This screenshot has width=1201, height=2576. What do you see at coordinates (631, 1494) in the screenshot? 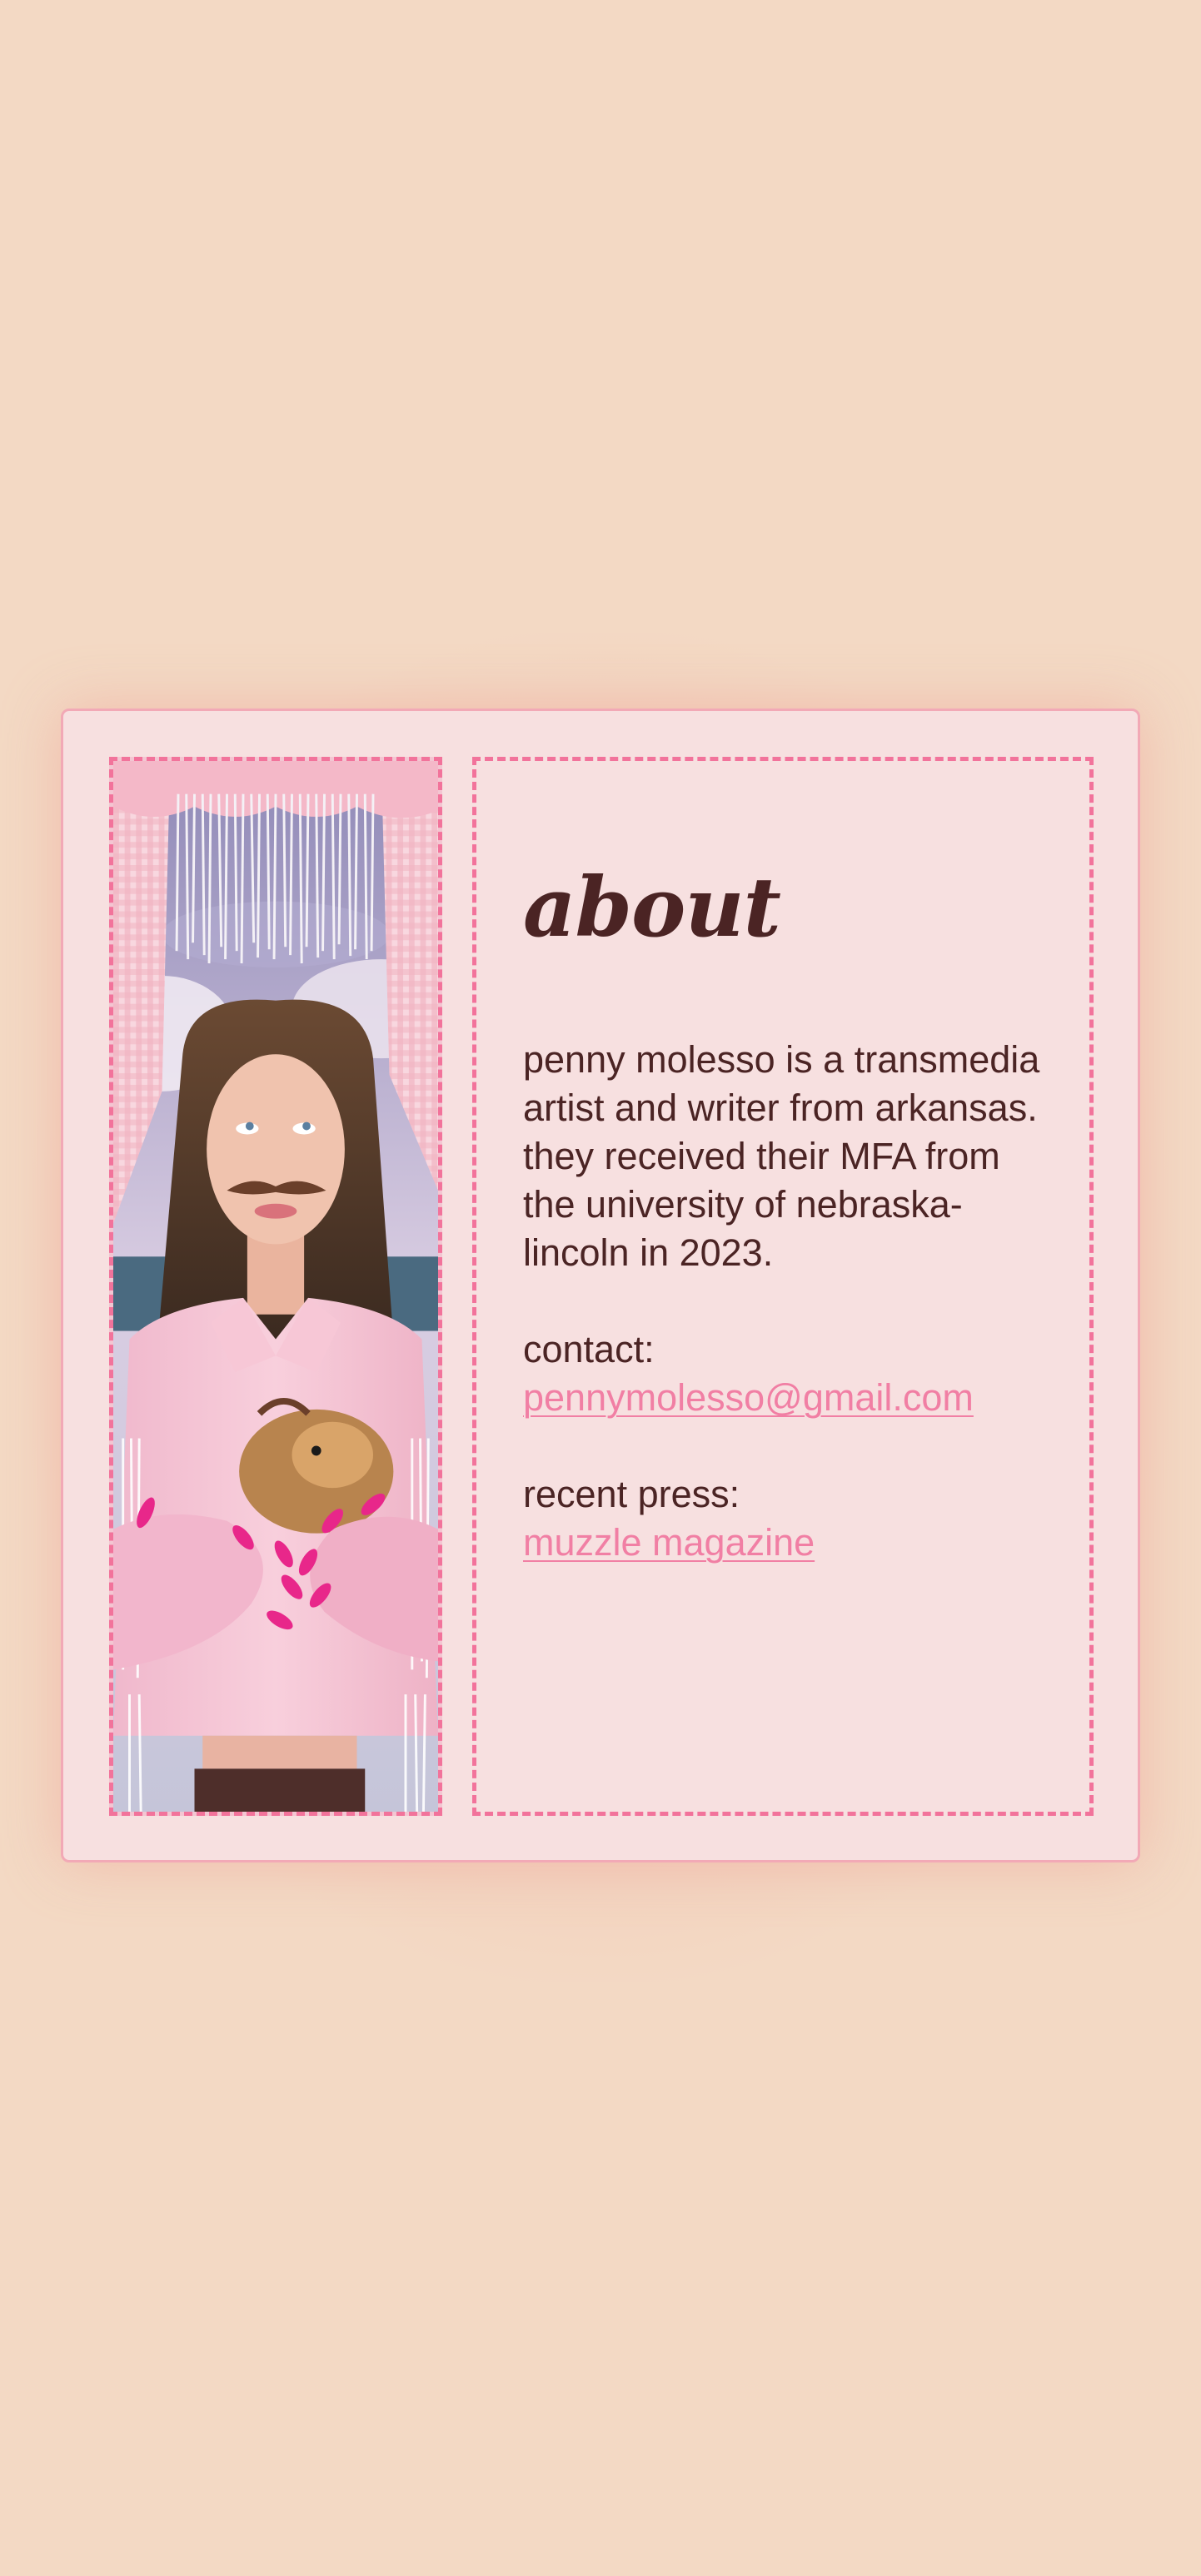
I see `press-label: recent press:` at bounding box center [631, 1494].